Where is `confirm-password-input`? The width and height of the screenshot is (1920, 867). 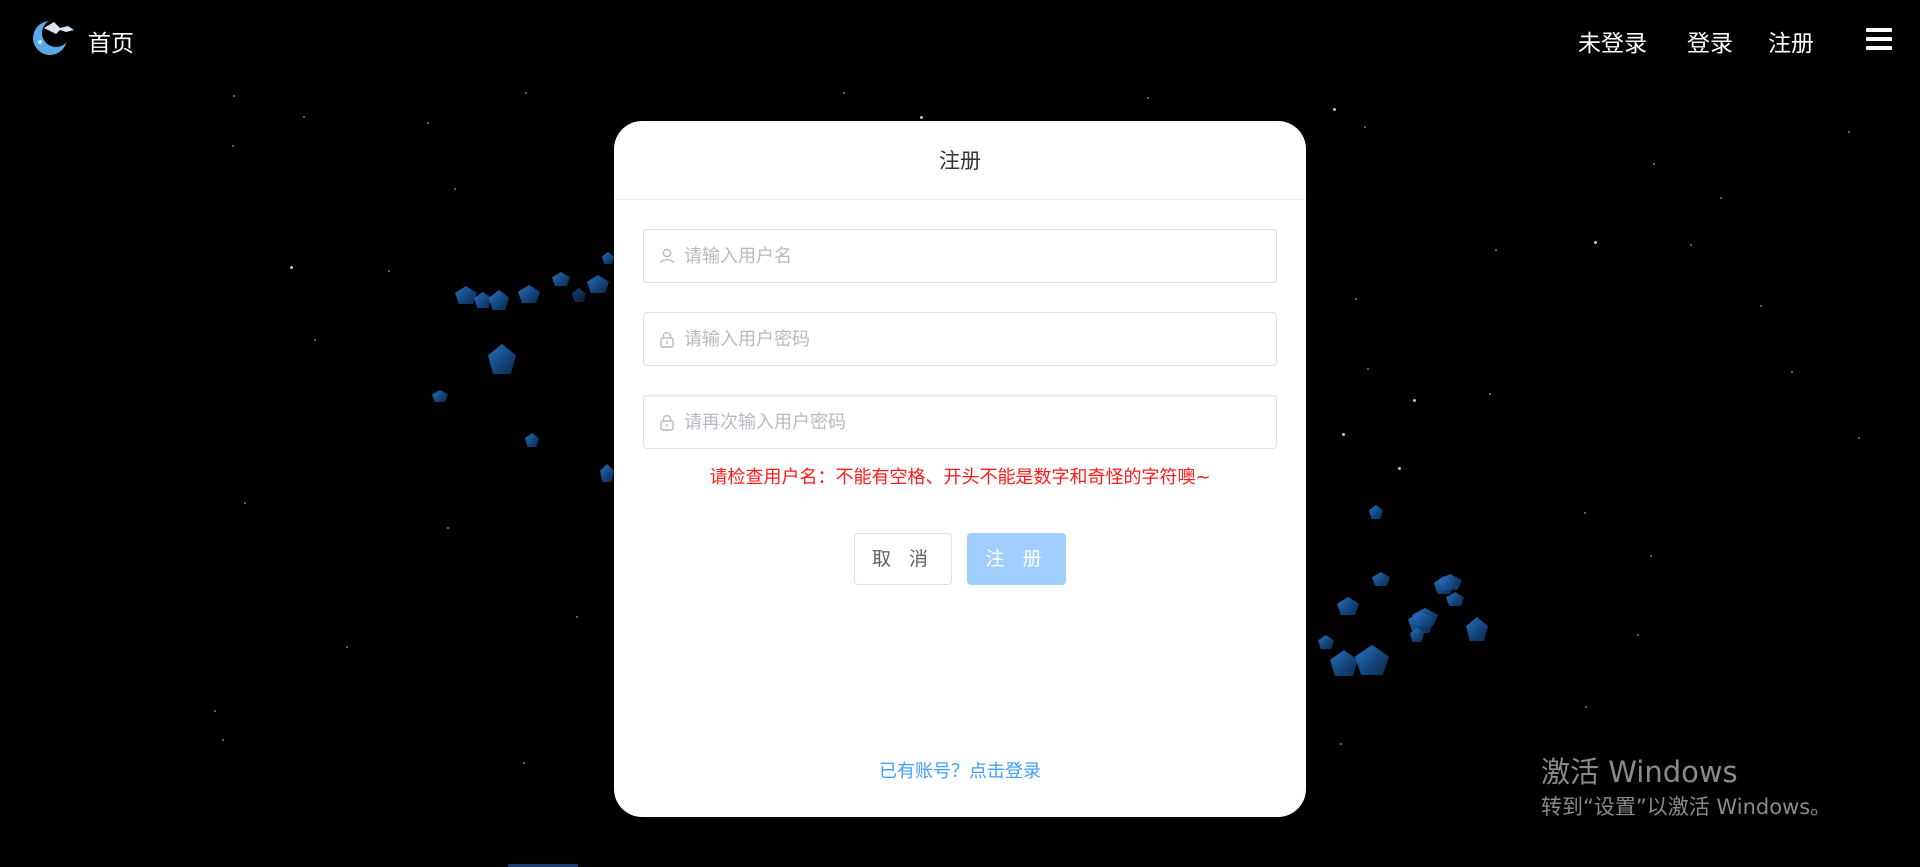
confirm-password-input is located at coordinates (974, 422).